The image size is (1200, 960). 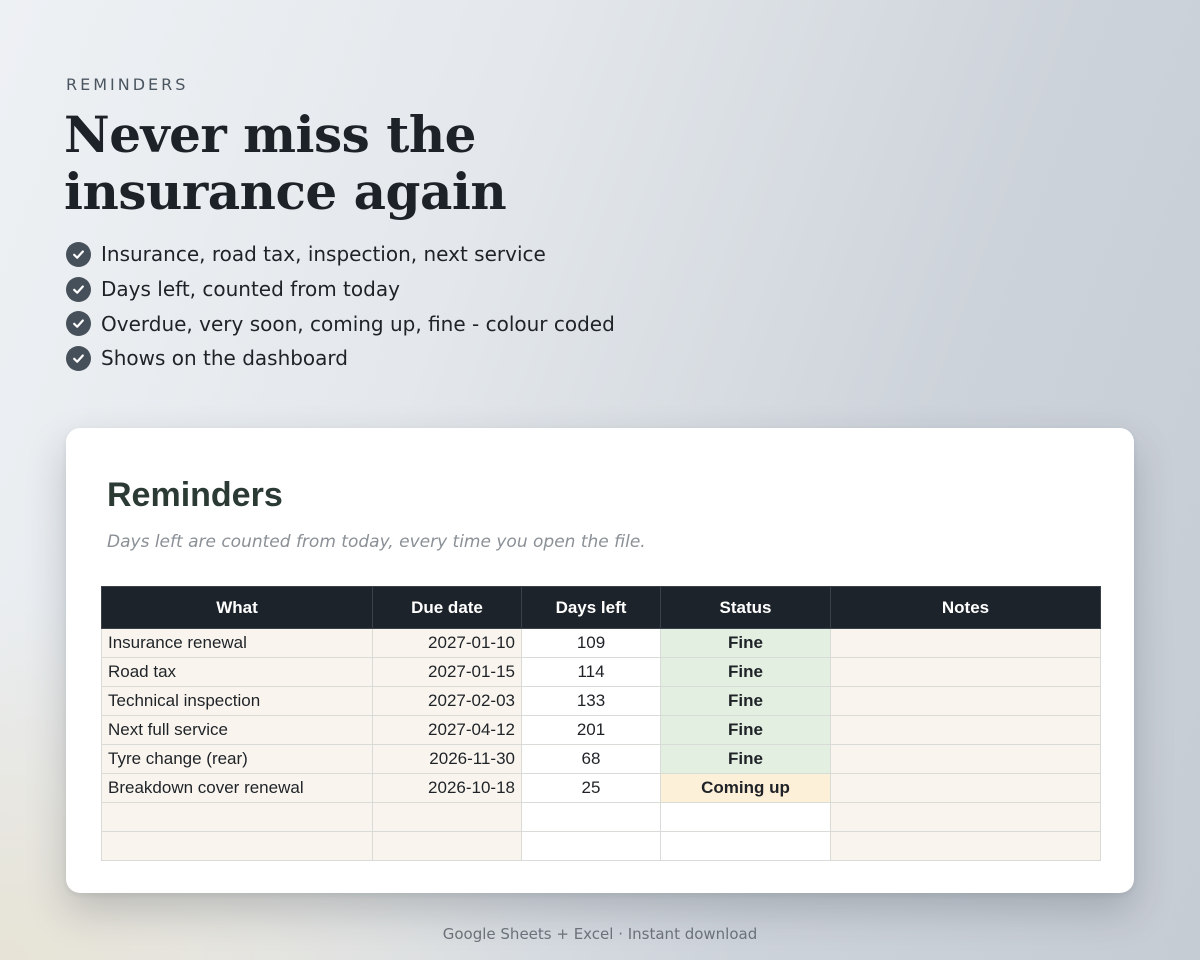 What do you see at coordinates (447, 672) in the screenshot?
I see `cell-due-date: 2027-01-15` at bounding box center [447, 672].